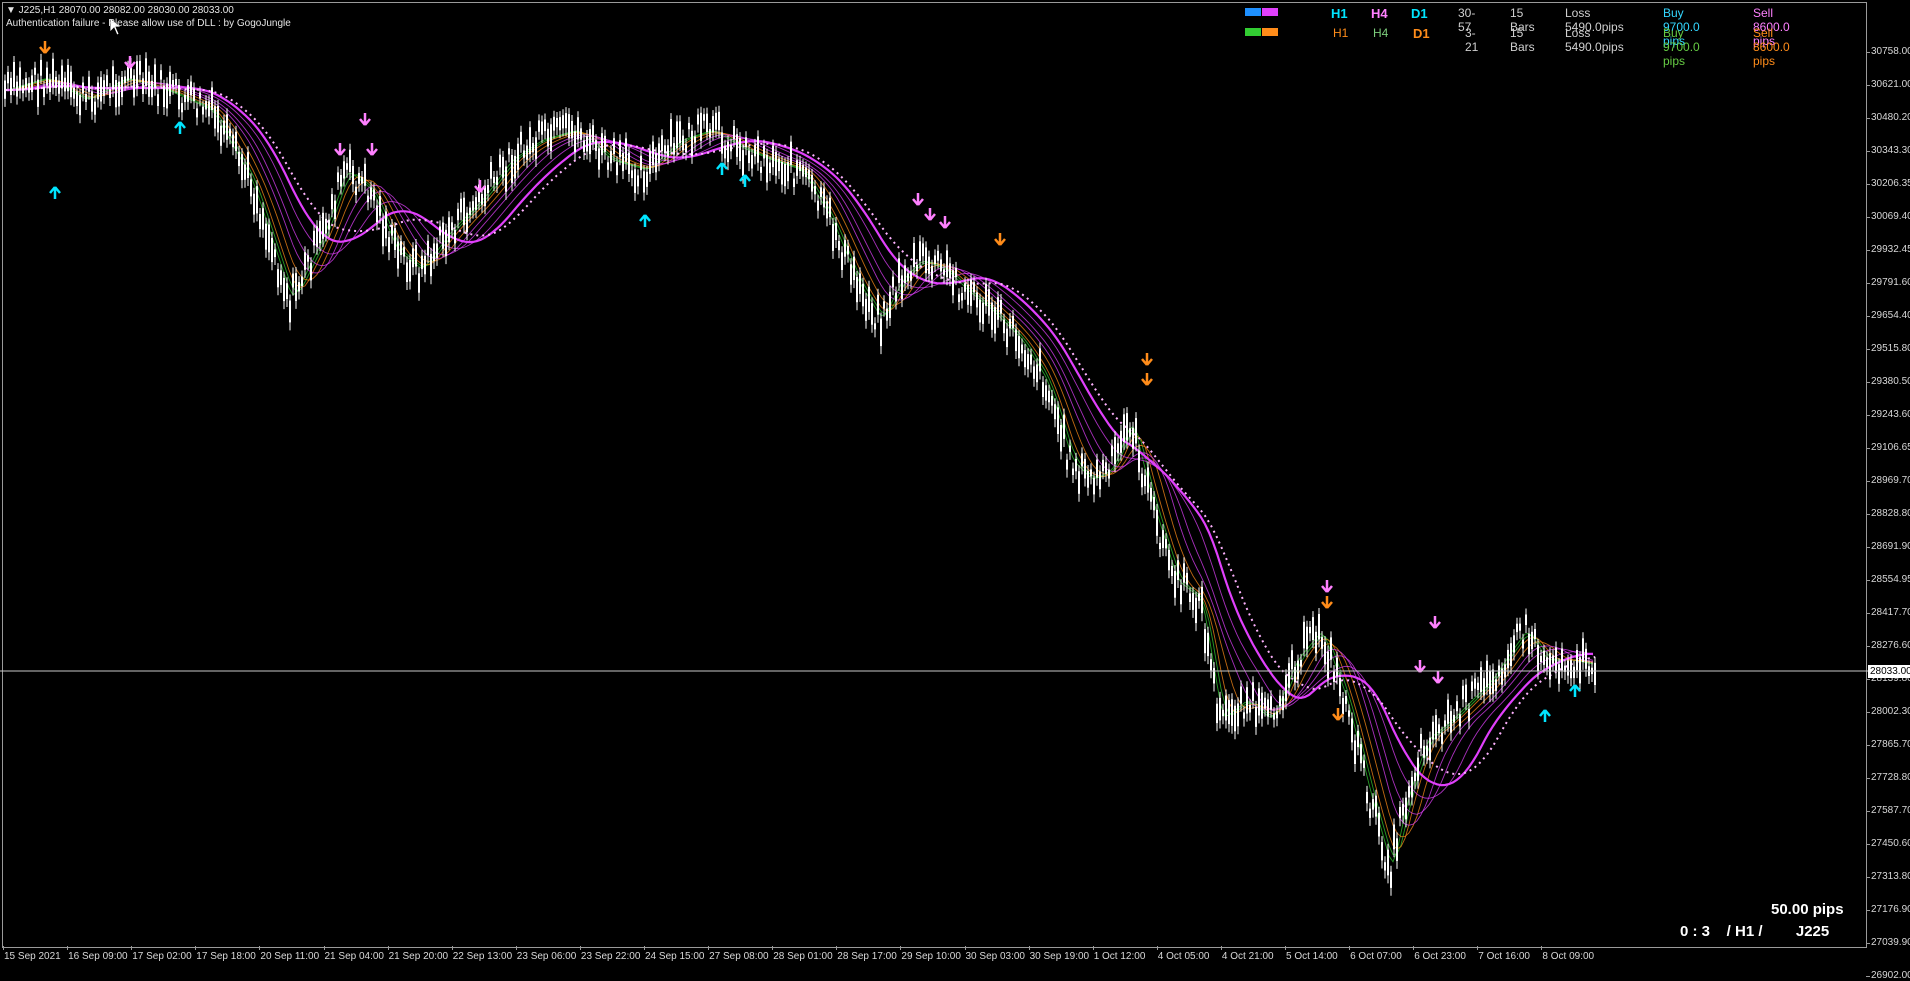 This screenshot has height=981, width=1910. I want to click on price-label: 28691.90, so click(1890, 546).